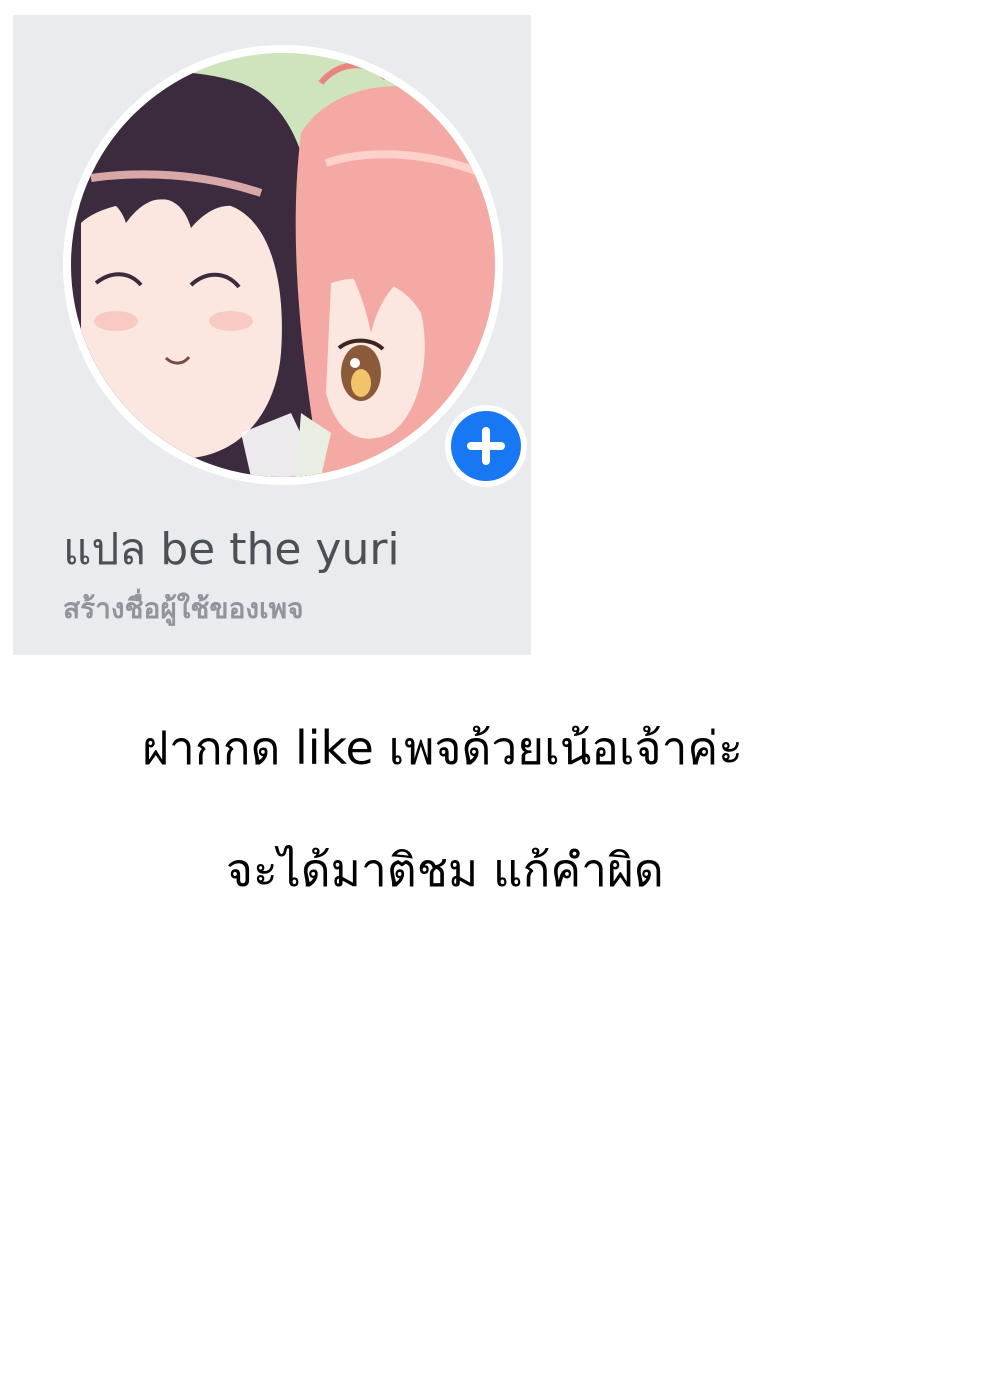  I want to click on add-button-circle, so click(486, 446).